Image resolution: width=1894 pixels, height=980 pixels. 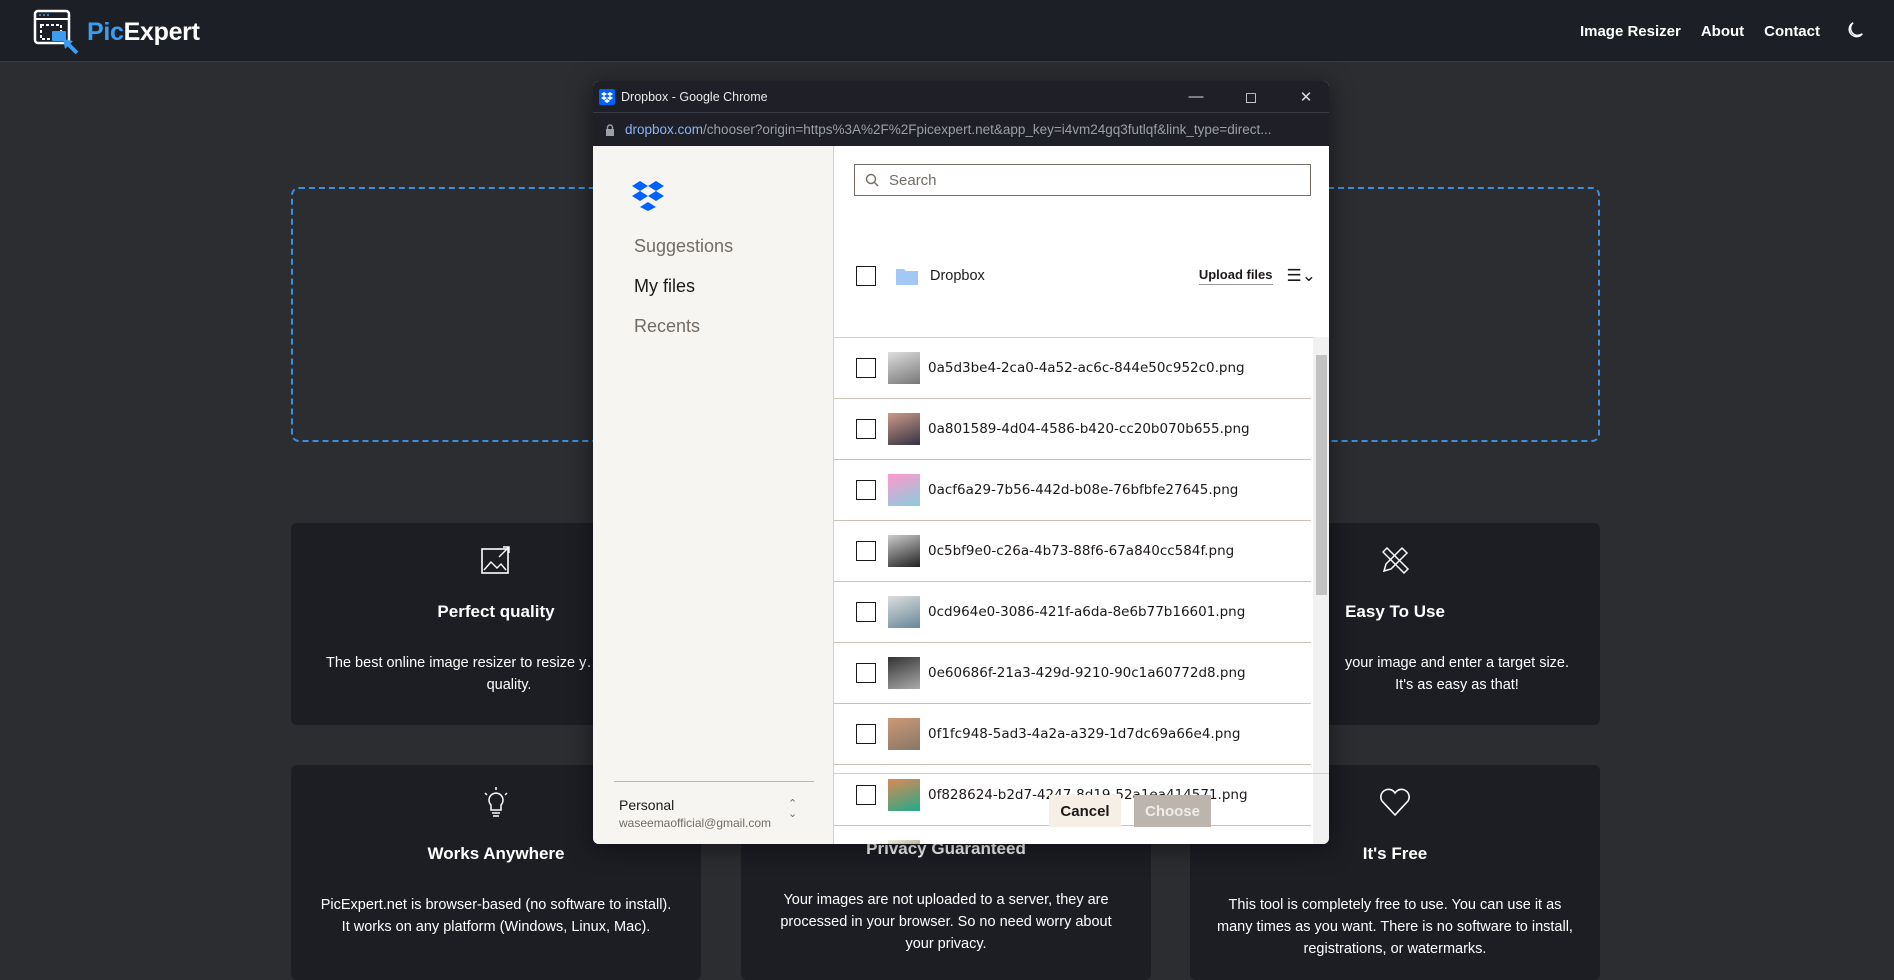 What do you see at coordinates (1792, 31) in the screenshot?
I see `nav-contact: Contact` at bounding box center [1792, 31].